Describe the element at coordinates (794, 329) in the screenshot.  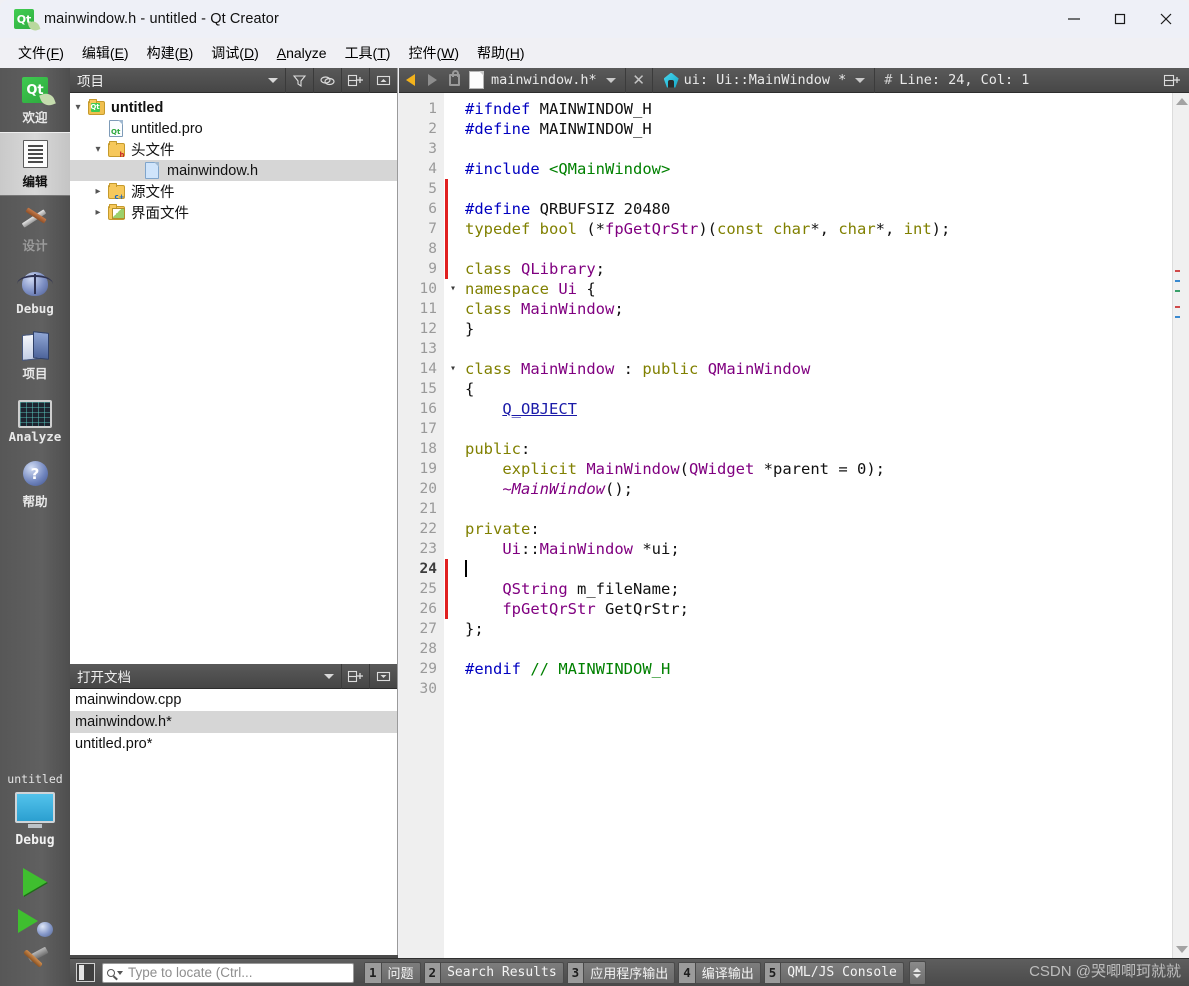
I see `code-line: 12}` at that location.